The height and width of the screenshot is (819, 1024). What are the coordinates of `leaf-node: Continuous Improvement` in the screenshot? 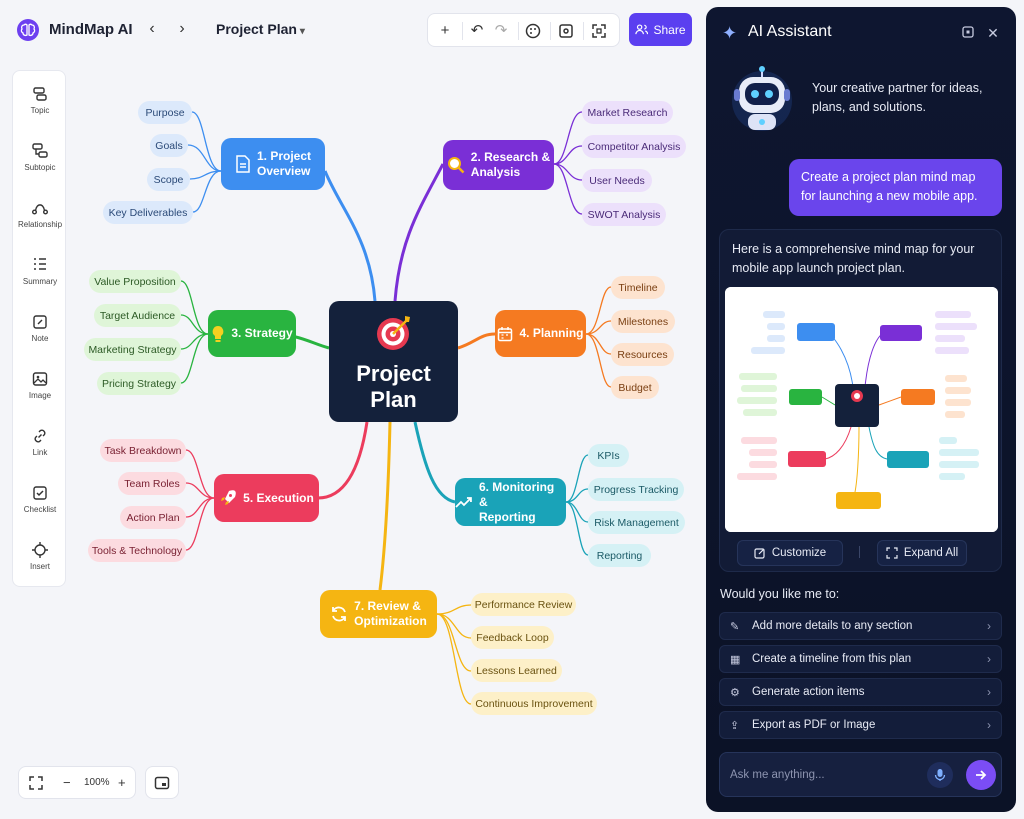 It's located at (534, 703).